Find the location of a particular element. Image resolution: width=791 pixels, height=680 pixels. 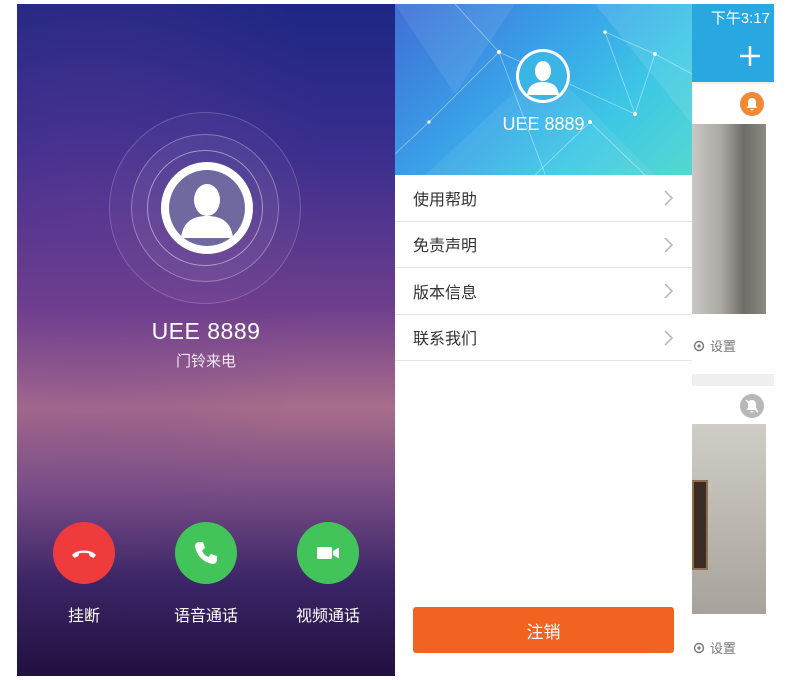

phone-icon is located at coordinates (206, 553).